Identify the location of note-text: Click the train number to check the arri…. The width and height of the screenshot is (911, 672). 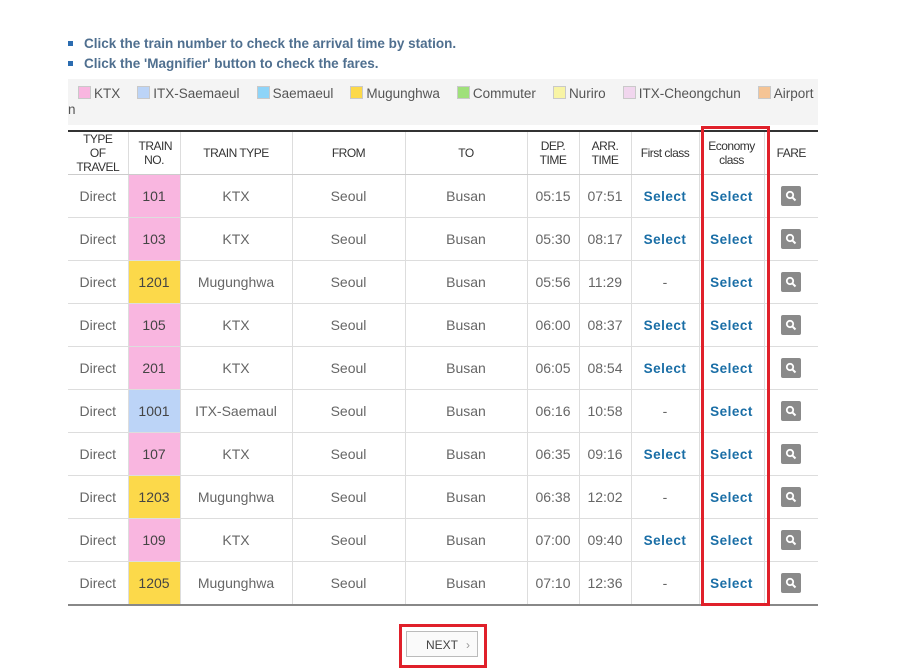
(270, 43).